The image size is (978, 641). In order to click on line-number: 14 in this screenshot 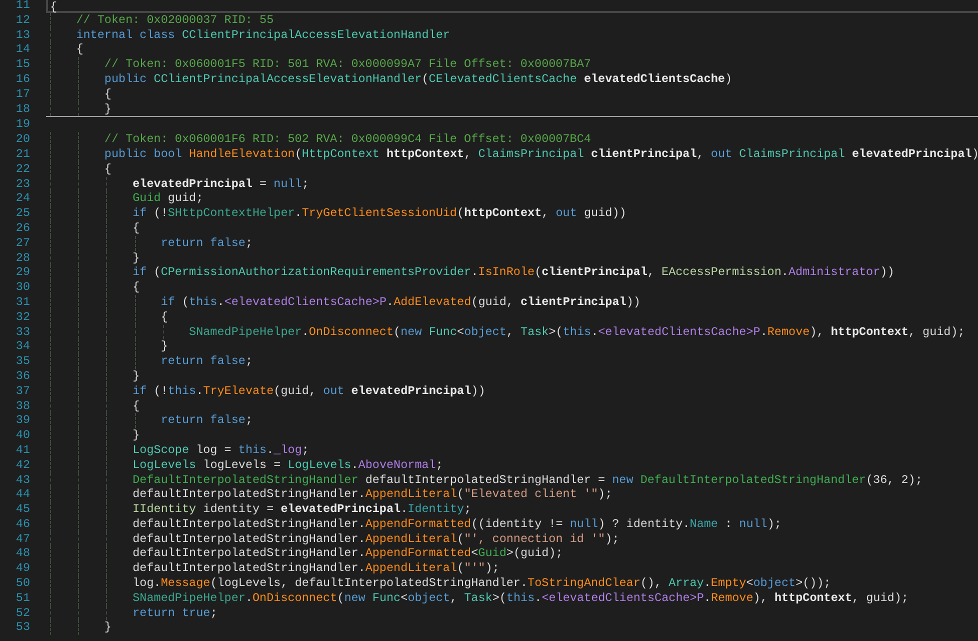, I will do `click(22, 50)`.